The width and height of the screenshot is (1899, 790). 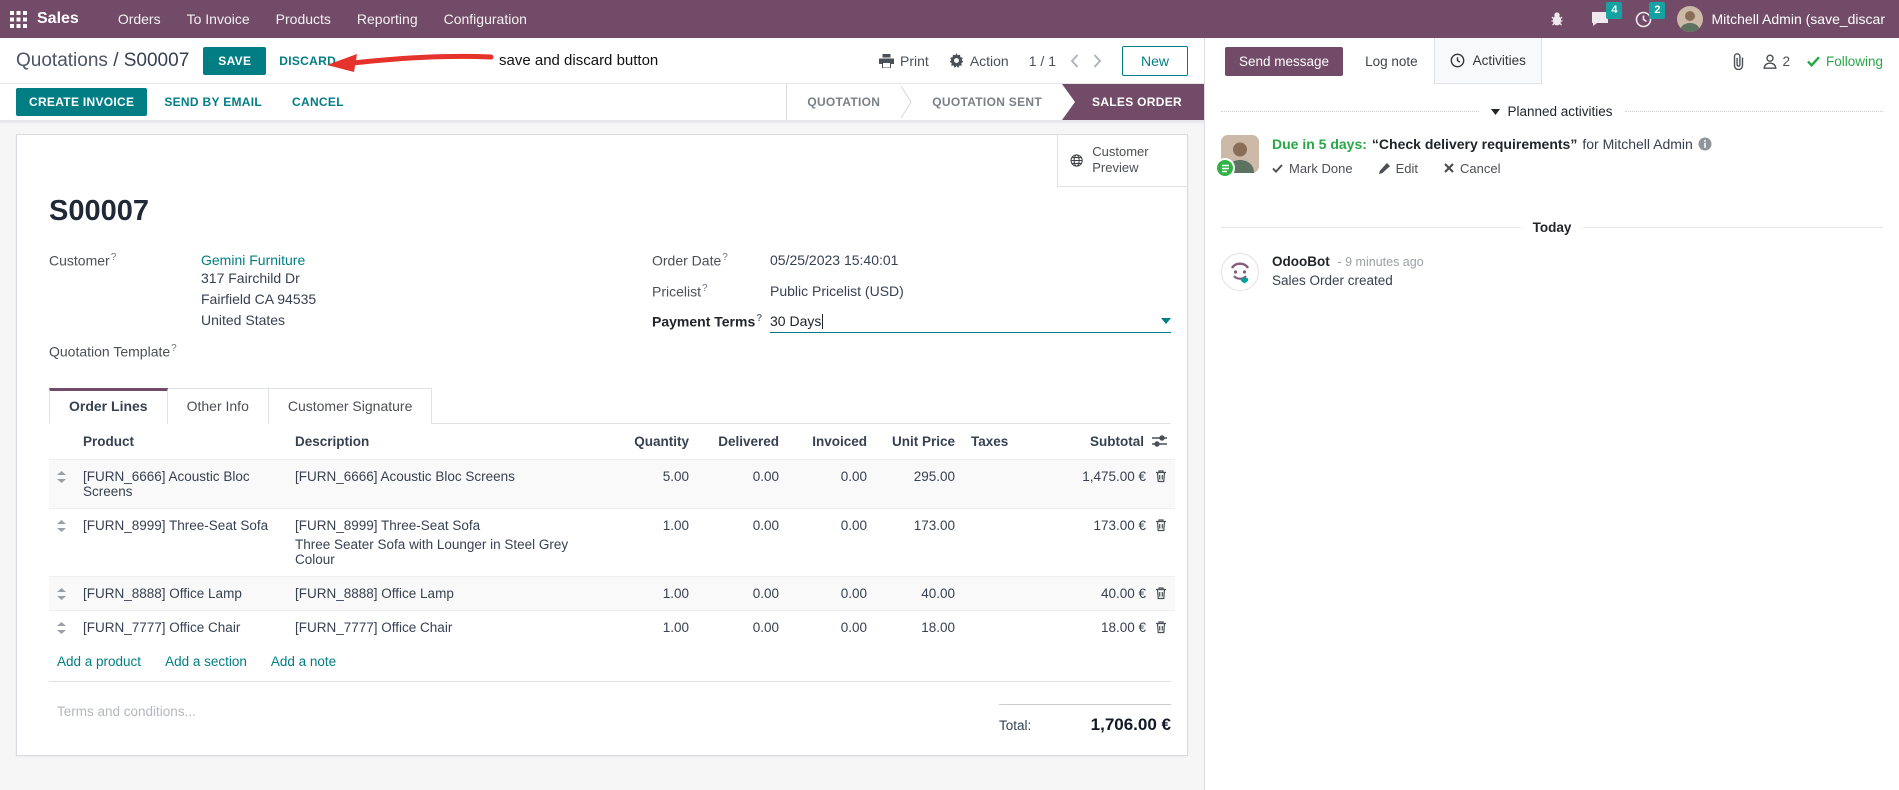 What do you see at coordinates (831, 442) in the screenshot?
I see `col-invoiced: Invoiced` at bounding box center [831, 442].